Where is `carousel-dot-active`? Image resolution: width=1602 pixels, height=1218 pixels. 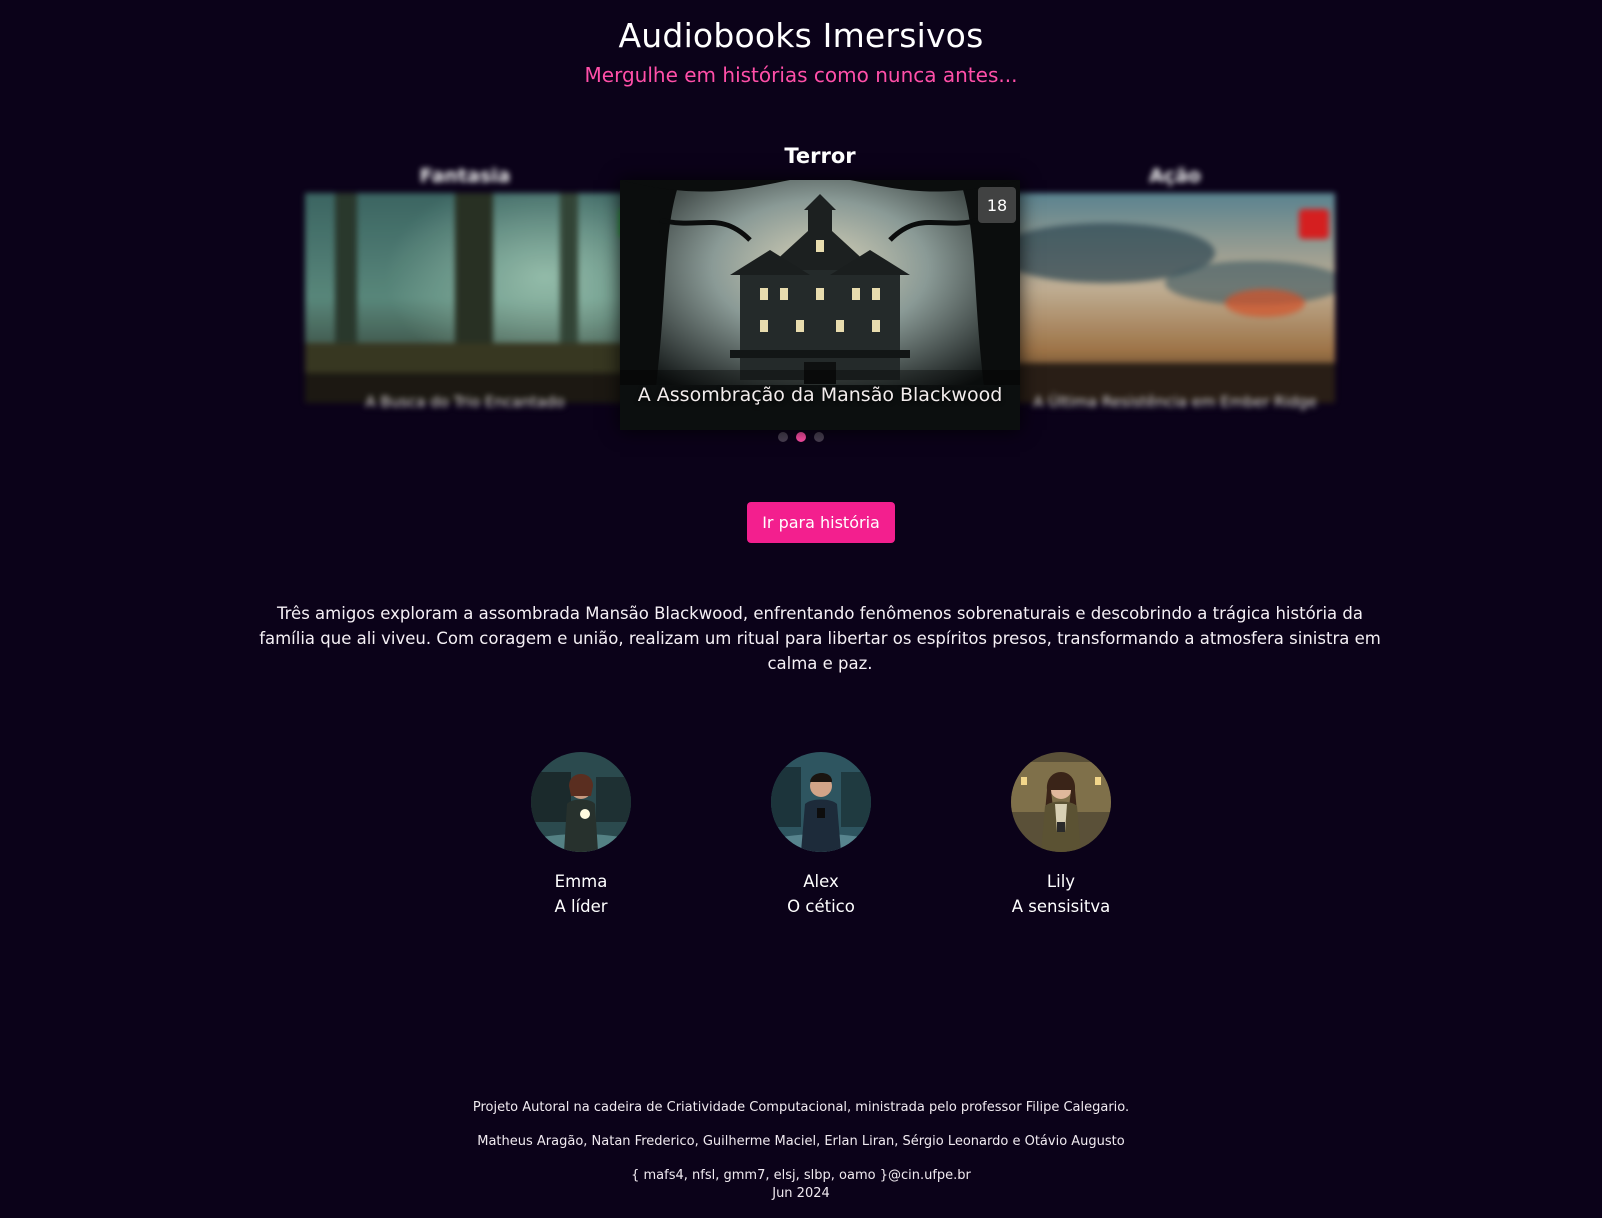 carousel-dot-active is located at coordinates (801, 437).